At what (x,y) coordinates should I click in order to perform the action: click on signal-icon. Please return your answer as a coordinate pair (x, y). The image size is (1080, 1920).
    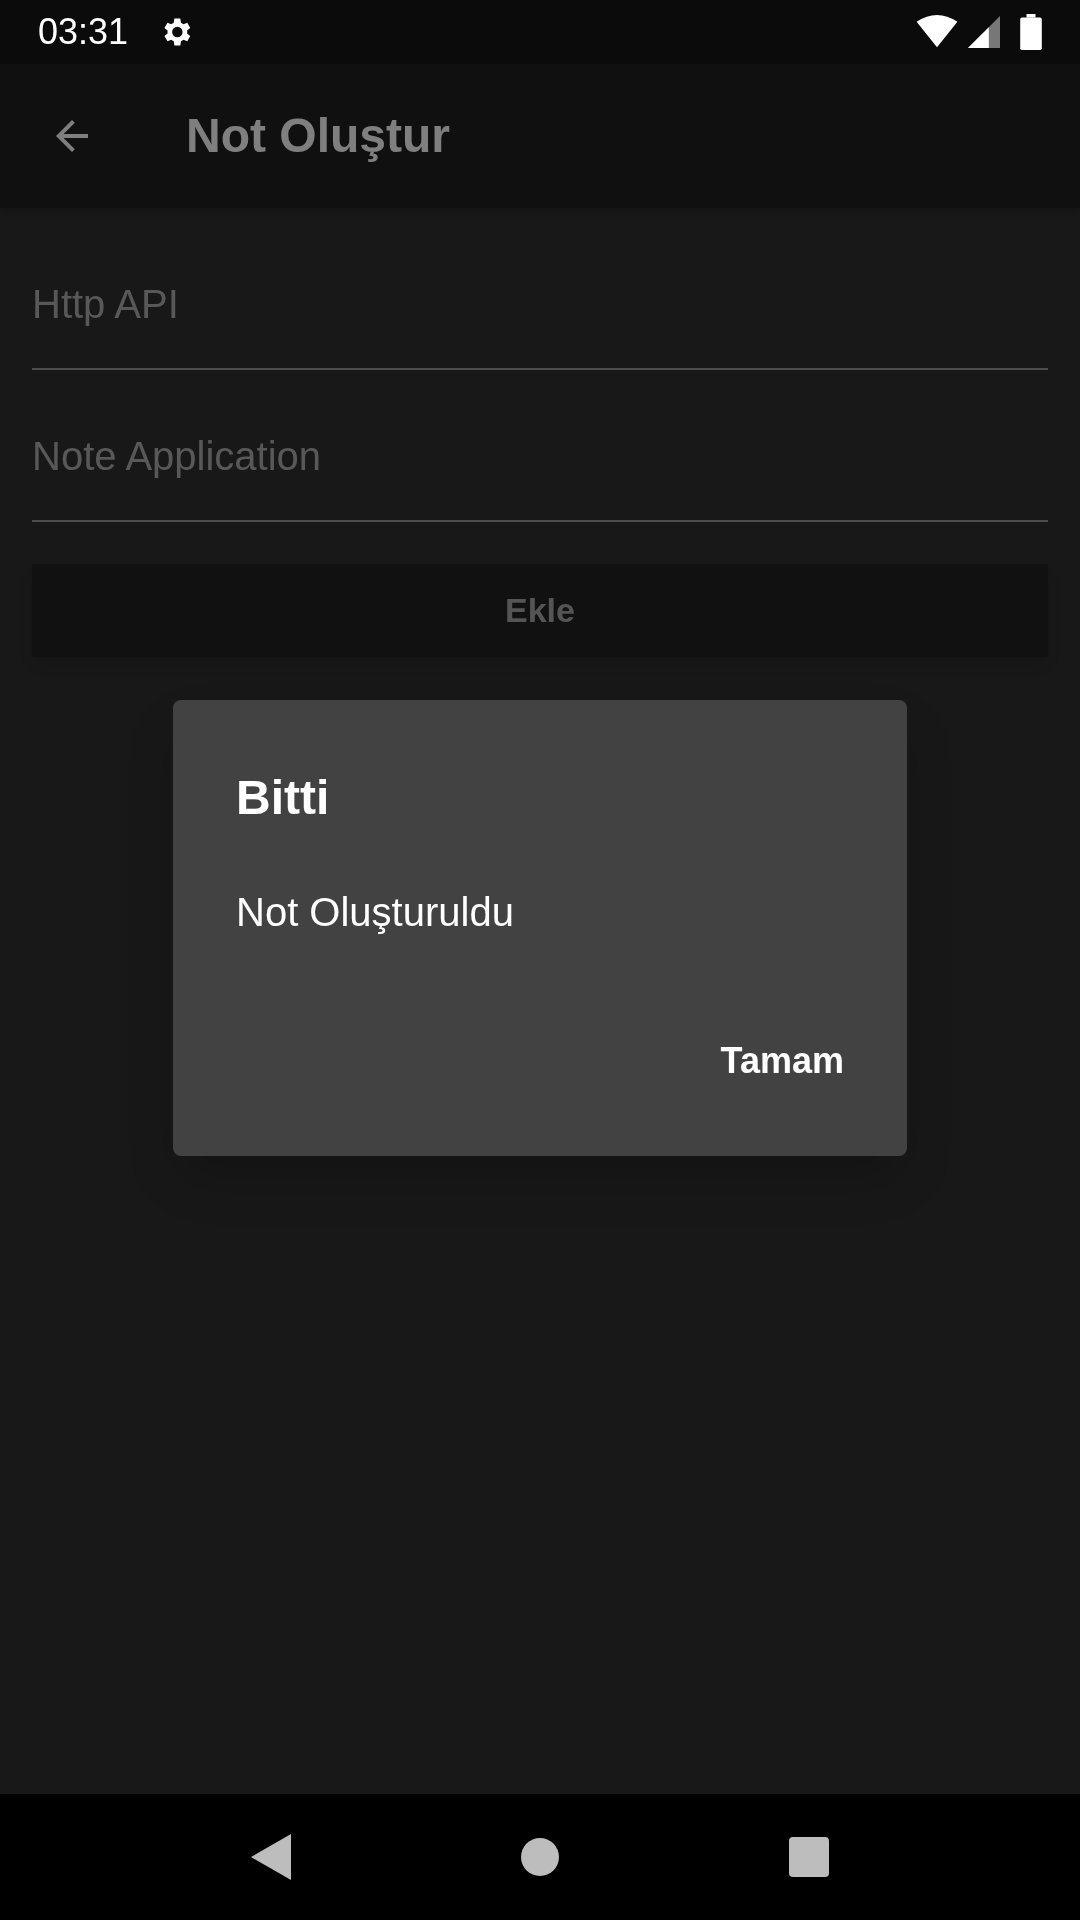
    Looking at the image, I should click on (984, 32).